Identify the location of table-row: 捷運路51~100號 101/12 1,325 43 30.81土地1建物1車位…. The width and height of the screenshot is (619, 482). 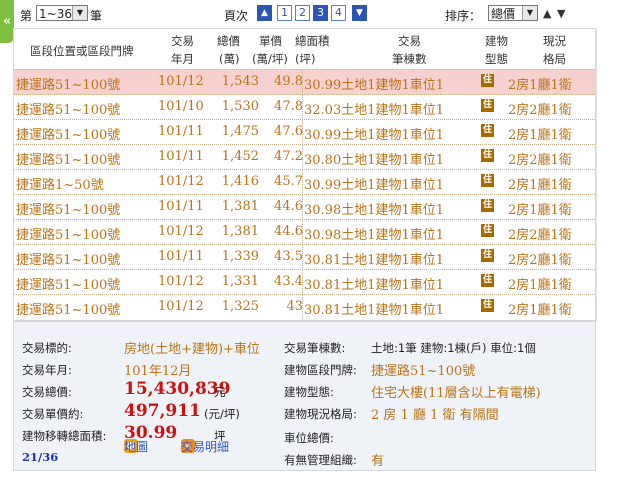
(304, 307).